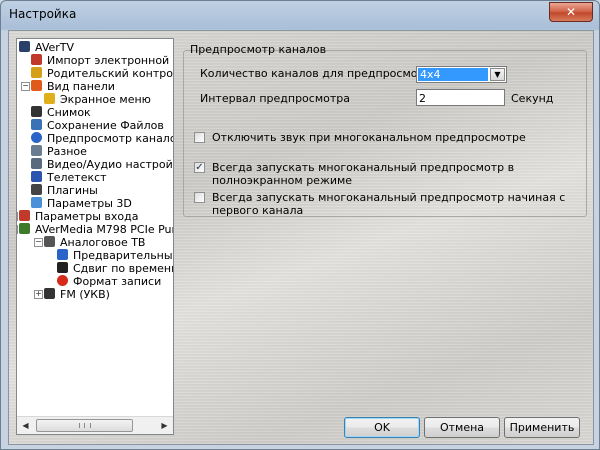  What do you see at coordinates (36, 150) in the screenshot?
I see `gear-icon` at bounding box center [36, 150].